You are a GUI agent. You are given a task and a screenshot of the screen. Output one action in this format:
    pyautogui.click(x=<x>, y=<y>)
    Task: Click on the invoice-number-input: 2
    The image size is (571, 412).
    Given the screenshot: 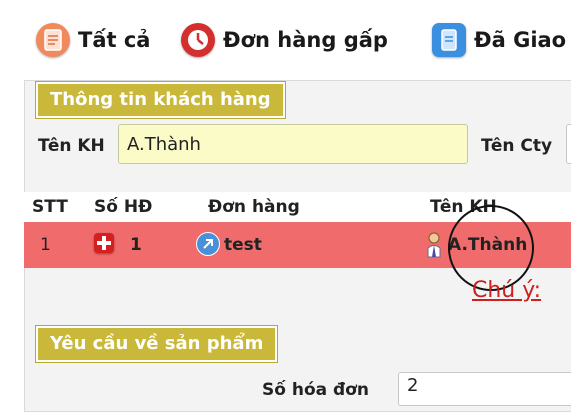 What is the action you would take?
    pyautogui.click(x=484, y=389)
    